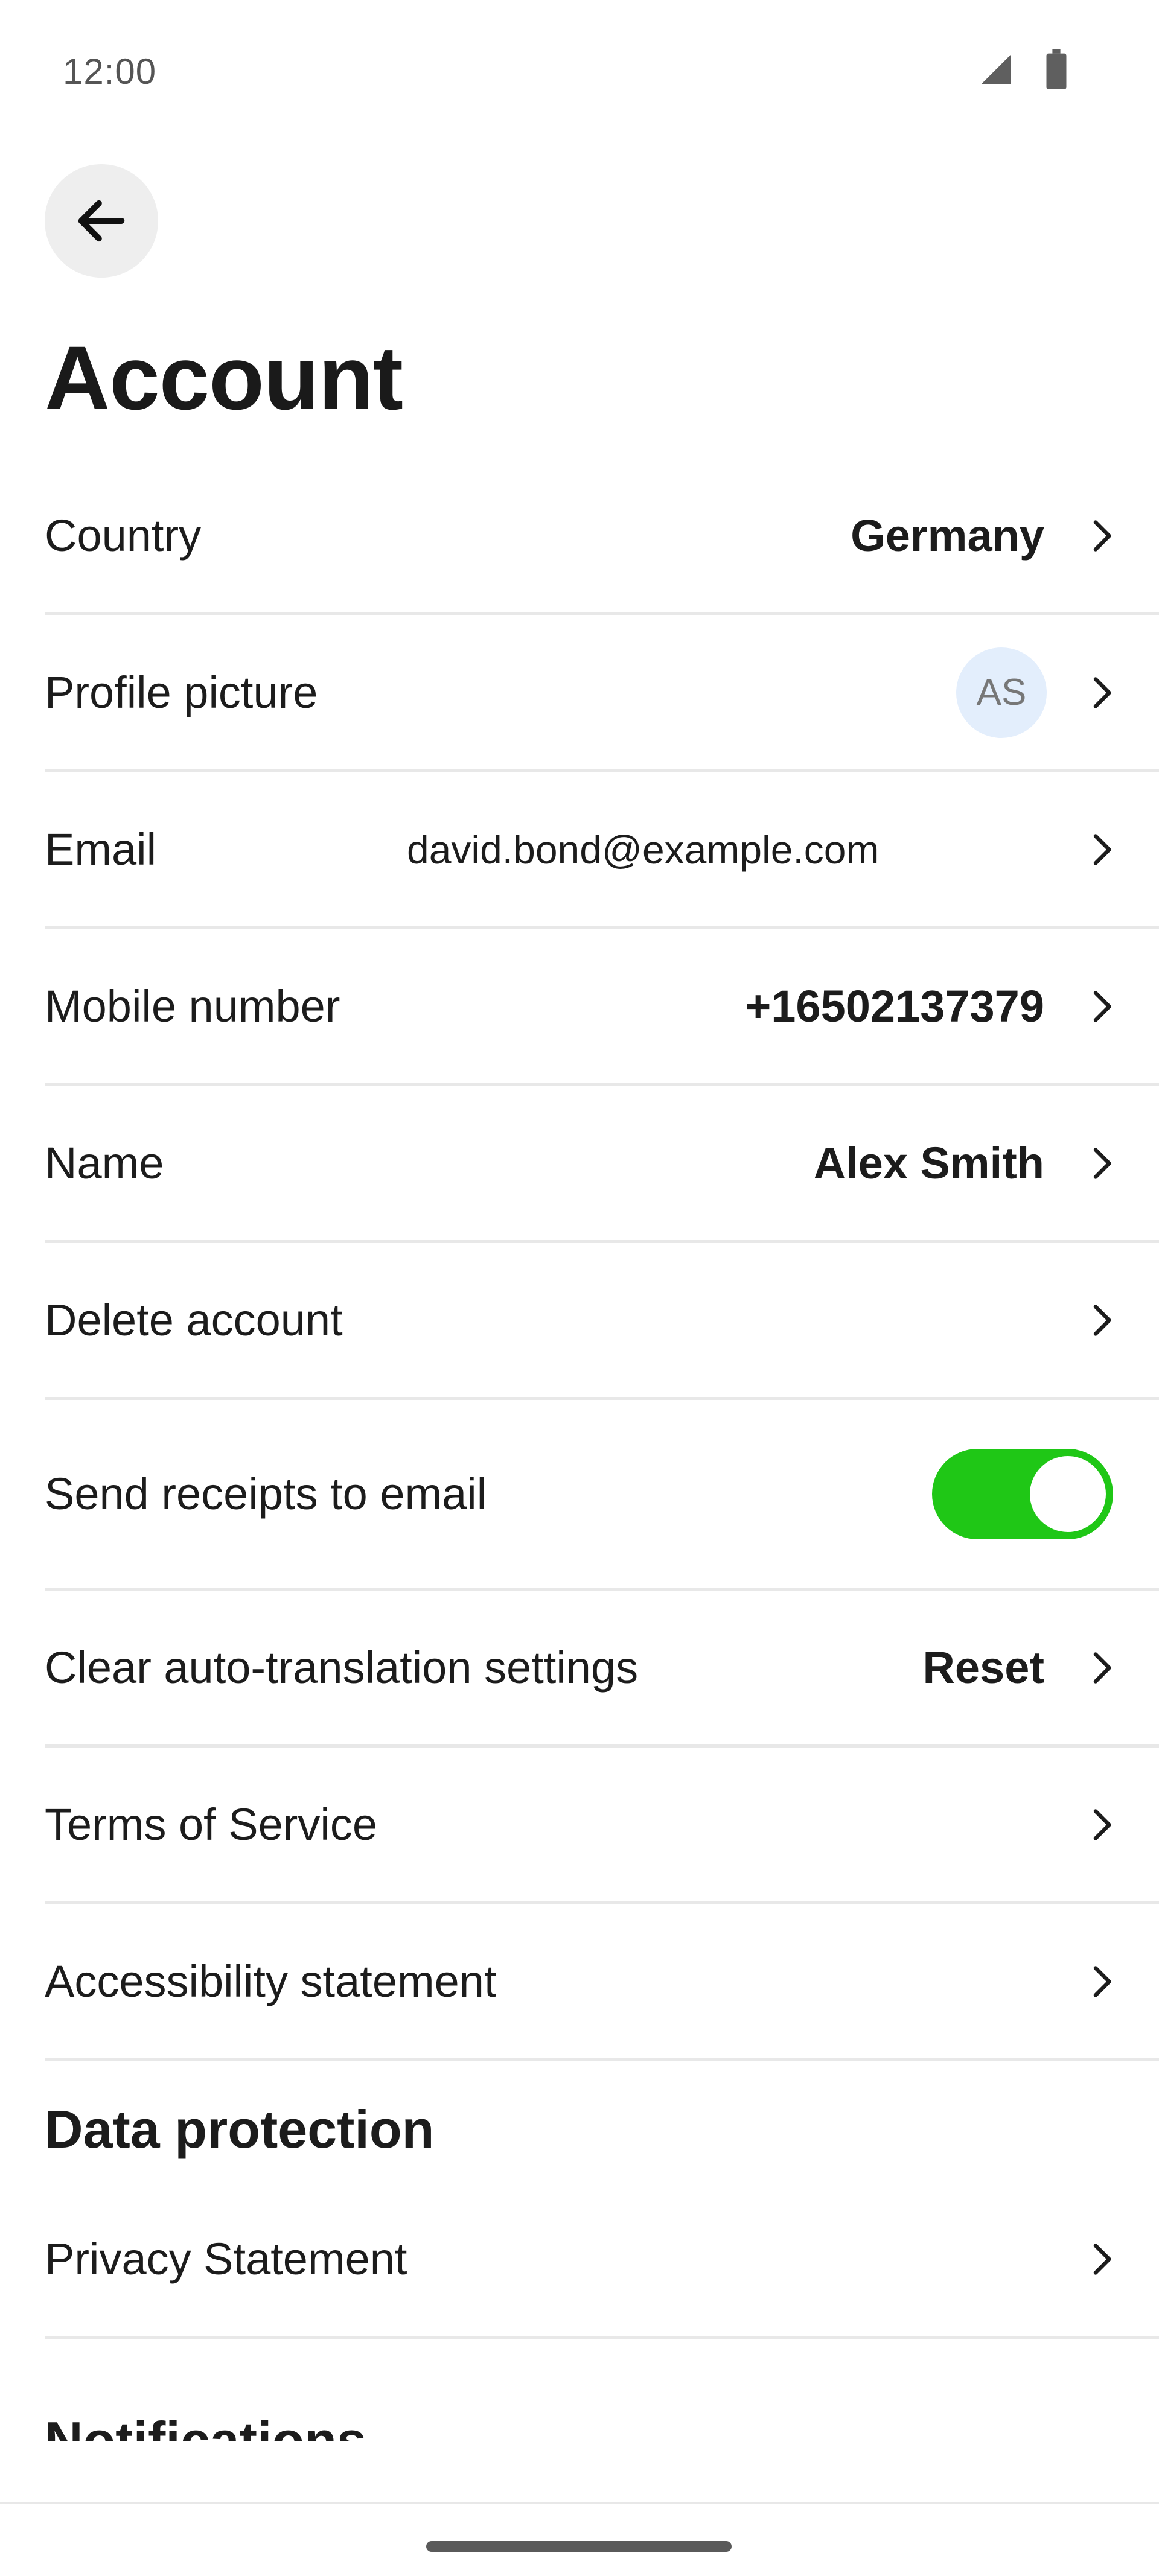 Image resolution: width=1159 pixels, height=2576 pixels. Describe the element at coordinates (110, 72) in the screenshot. I see `status-time: 12:00` at that location.